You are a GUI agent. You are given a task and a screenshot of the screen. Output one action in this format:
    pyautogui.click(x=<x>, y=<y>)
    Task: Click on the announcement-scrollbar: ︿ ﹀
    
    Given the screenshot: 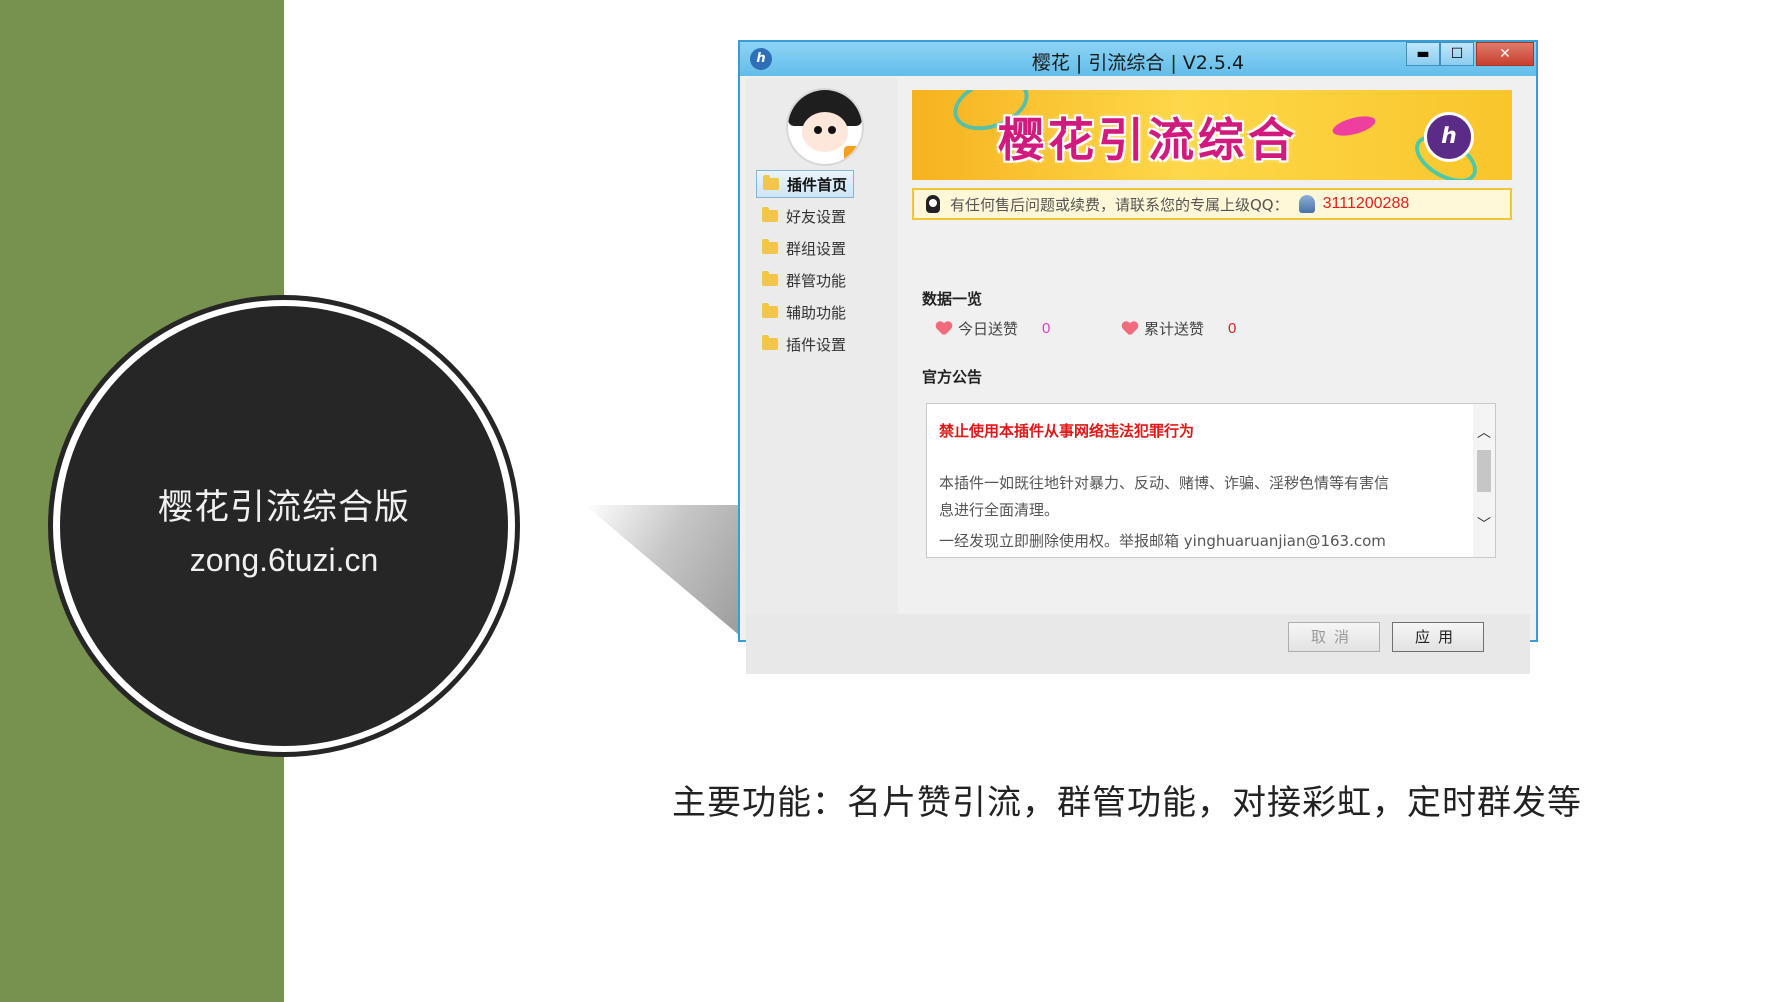 What is the action you would take?
    pyautogui.click(x=1484, y=480)
    